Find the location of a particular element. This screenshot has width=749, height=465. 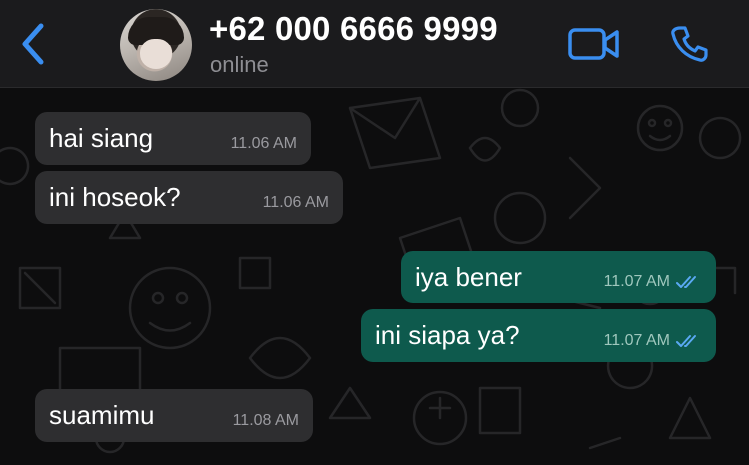

message-text: hai siang is located at coordinates (101, 138).